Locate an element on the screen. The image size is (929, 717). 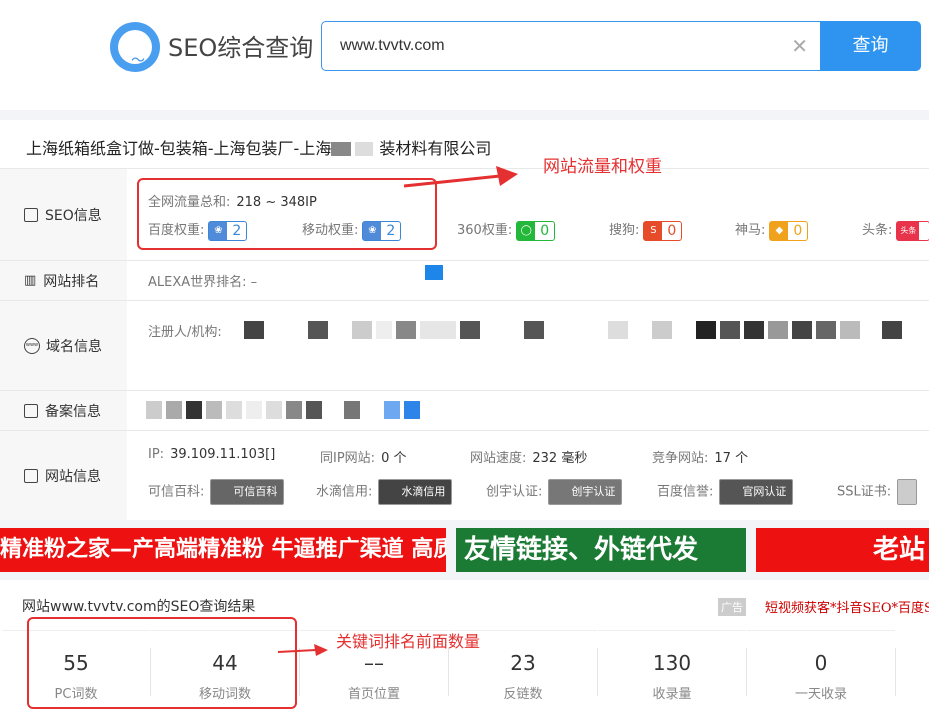
close-icon: ✕ is located at coordinates (799, 46).